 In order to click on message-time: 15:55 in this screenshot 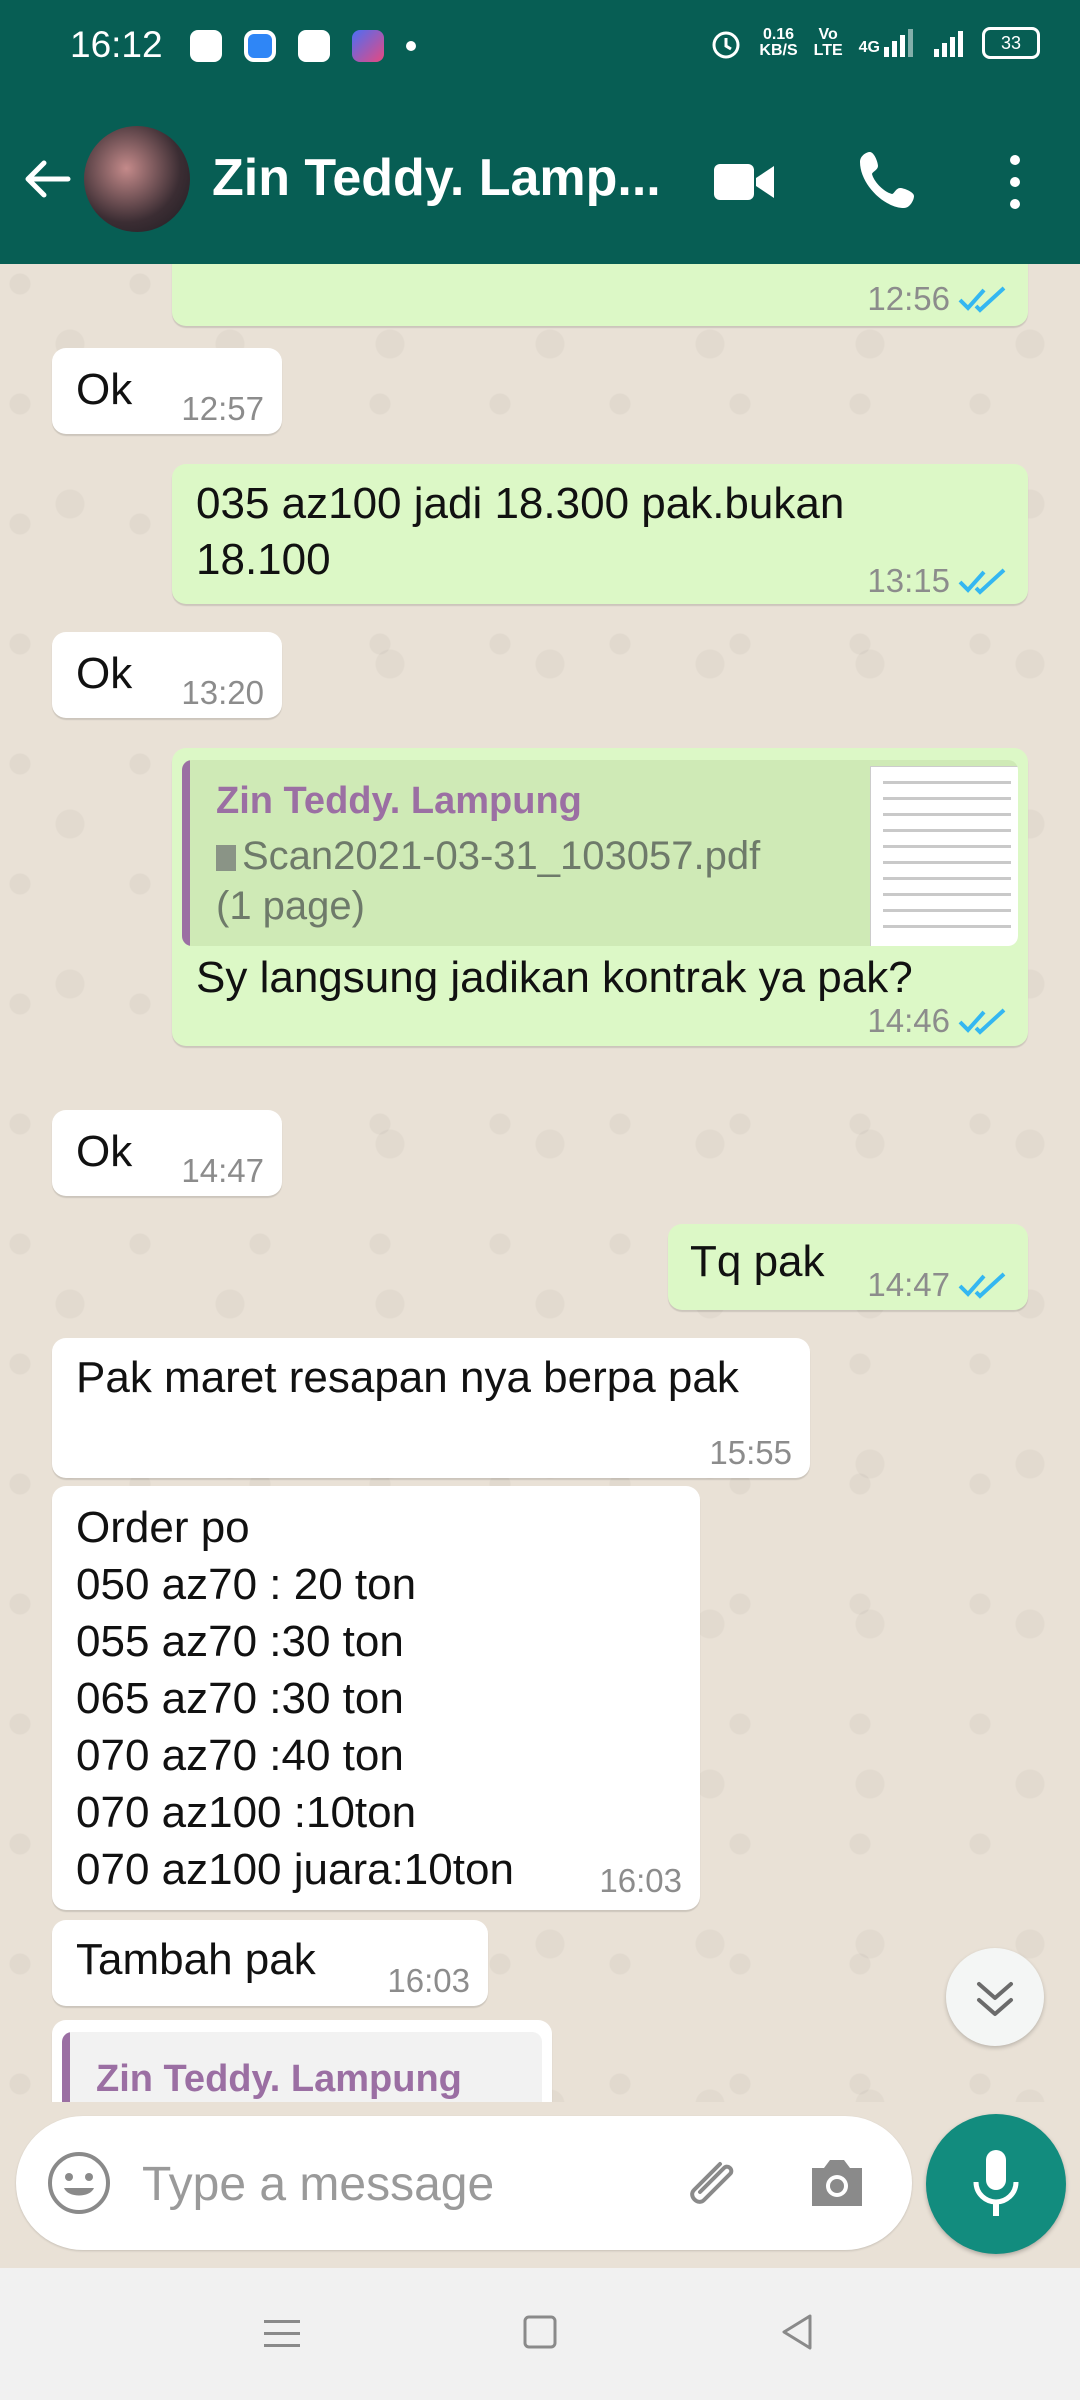, I will do `click(750, 1452)`.